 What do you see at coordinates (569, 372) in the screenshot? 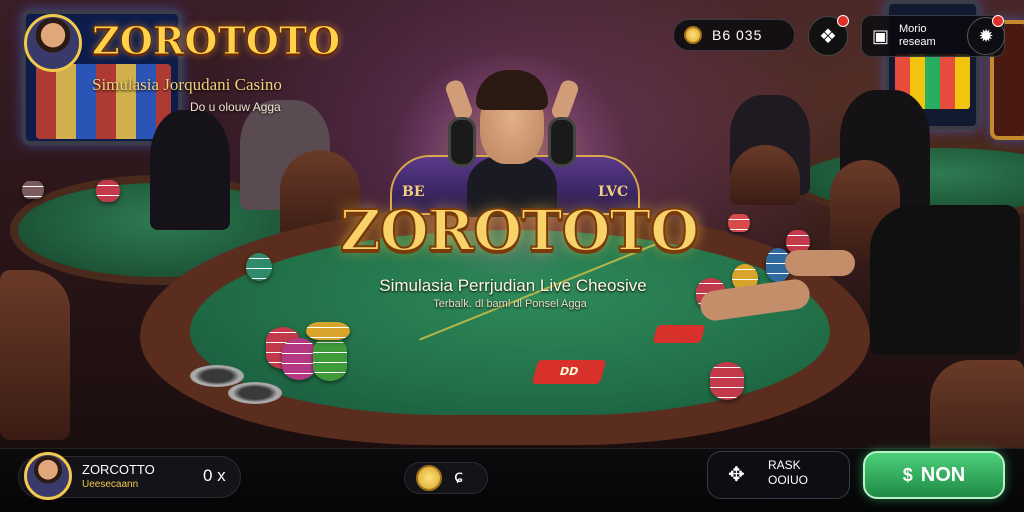
I see `felt-betting-spot: DD` at bounding box center [569, 372].